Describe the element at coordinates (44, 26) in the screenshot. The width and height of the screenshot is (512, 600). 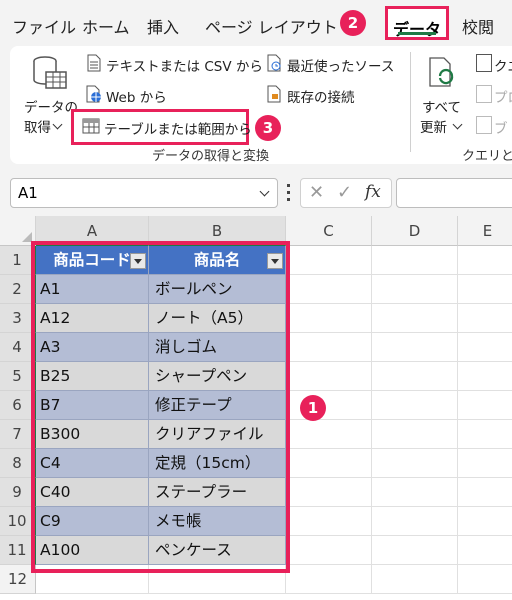
I see `tab-file: ファイル` at that location.